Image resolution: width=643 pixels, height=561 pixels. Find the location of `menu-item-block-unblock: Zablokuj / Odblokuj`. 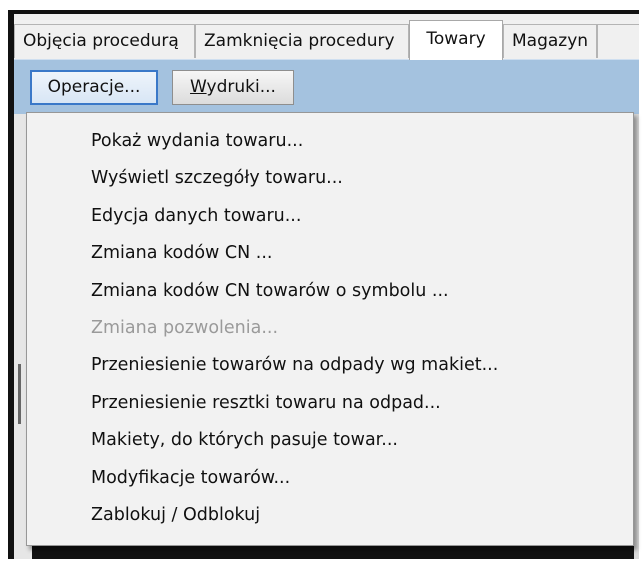

menu-item-block-unblock: Zablokuj / Odblokuj is located at coordinates (330, 515).